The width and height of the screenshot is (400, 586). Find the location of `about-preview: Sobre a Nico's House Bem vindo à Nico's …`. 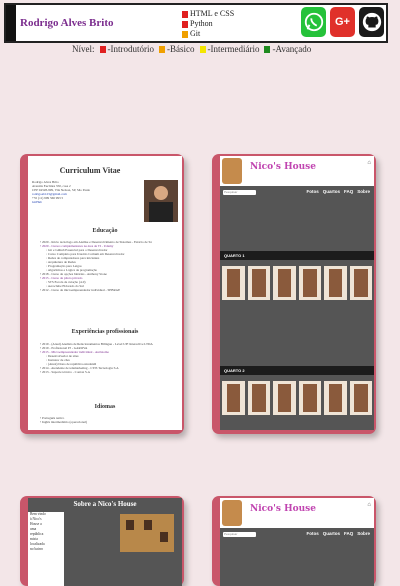

about-preview: Sobre a Nico's House Bem vindo à Nico's … is located at coordinates (105, 542).